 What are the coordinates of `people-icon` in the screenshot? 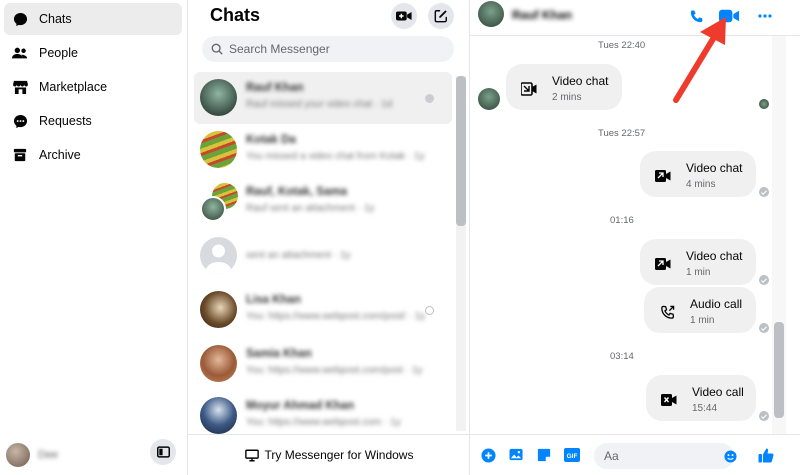 It's located at (20, 53).